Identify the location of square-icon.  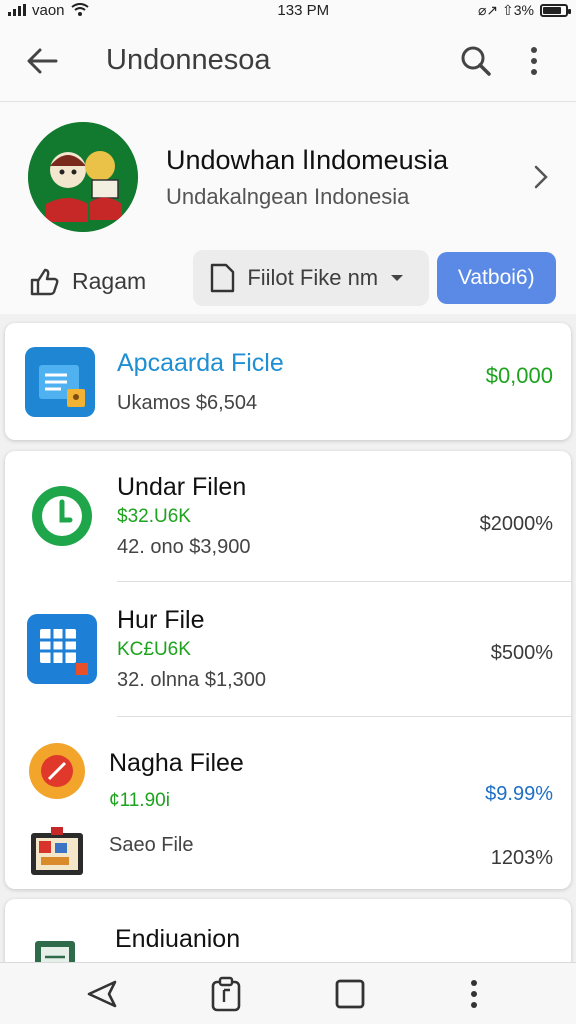
(350, 993).